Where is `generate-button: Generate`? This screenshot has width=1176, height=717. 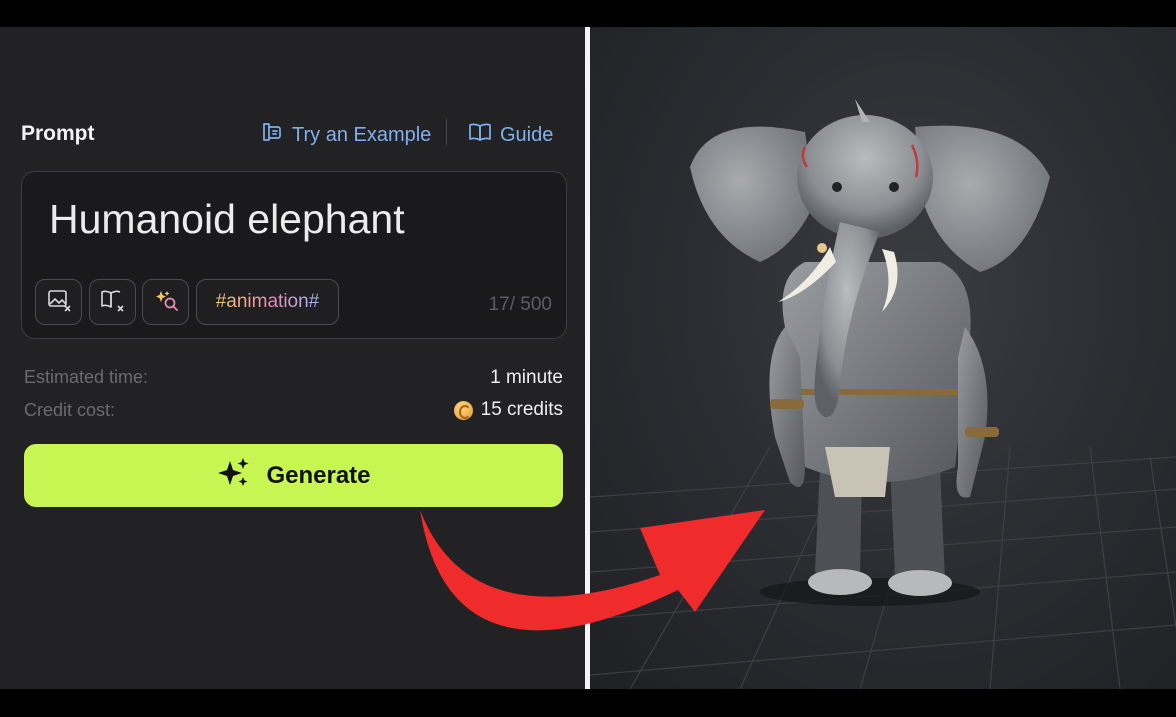
generate-button: Generate is located at coordinates (293, 475).